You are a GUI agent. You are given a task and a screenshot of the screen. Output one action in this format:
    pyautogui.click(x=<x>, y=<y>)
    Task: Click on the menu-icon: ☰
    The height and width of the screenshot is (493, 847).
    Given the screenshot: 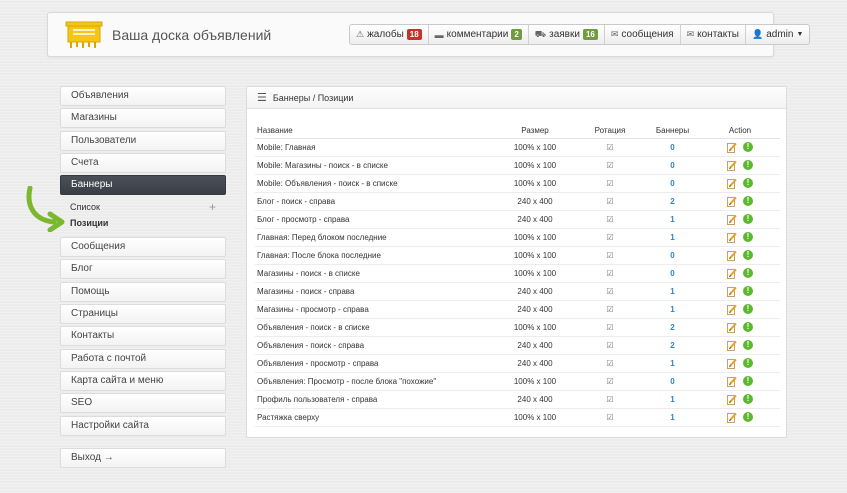 What is the action you would take?
    pyautogui.click(x=262, y=97)
    